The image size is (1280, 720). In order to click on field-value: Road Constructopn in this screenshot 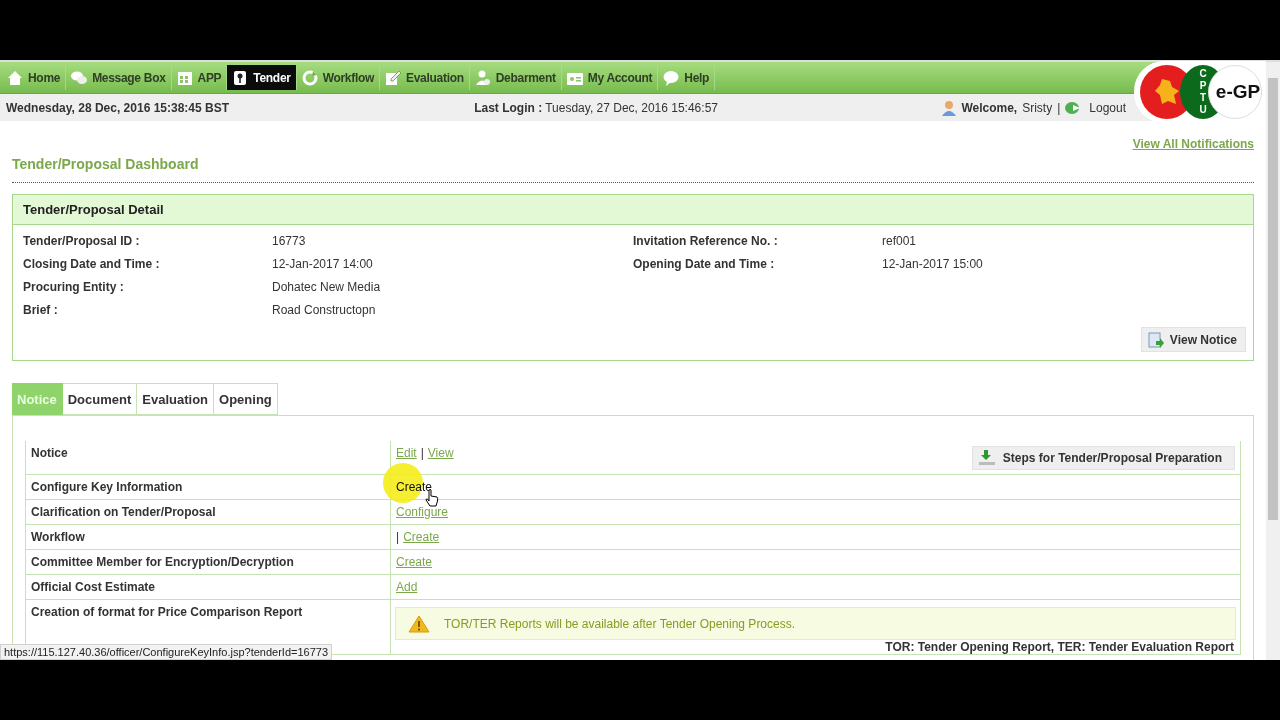, I will do `click(324, 310)`.